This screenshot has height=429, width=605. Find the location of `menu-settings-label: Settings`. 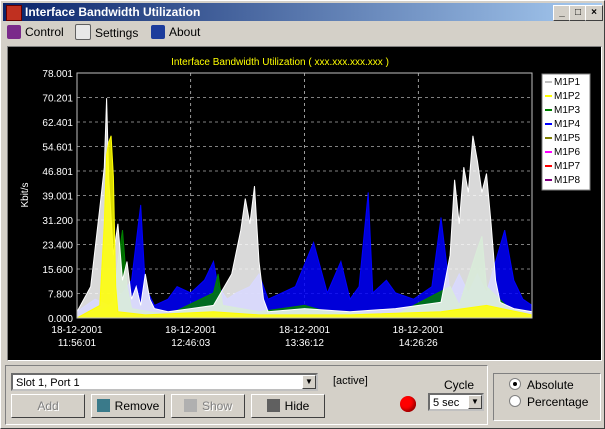

menu-settings-label: Settings is located at coordinates (117, 33).